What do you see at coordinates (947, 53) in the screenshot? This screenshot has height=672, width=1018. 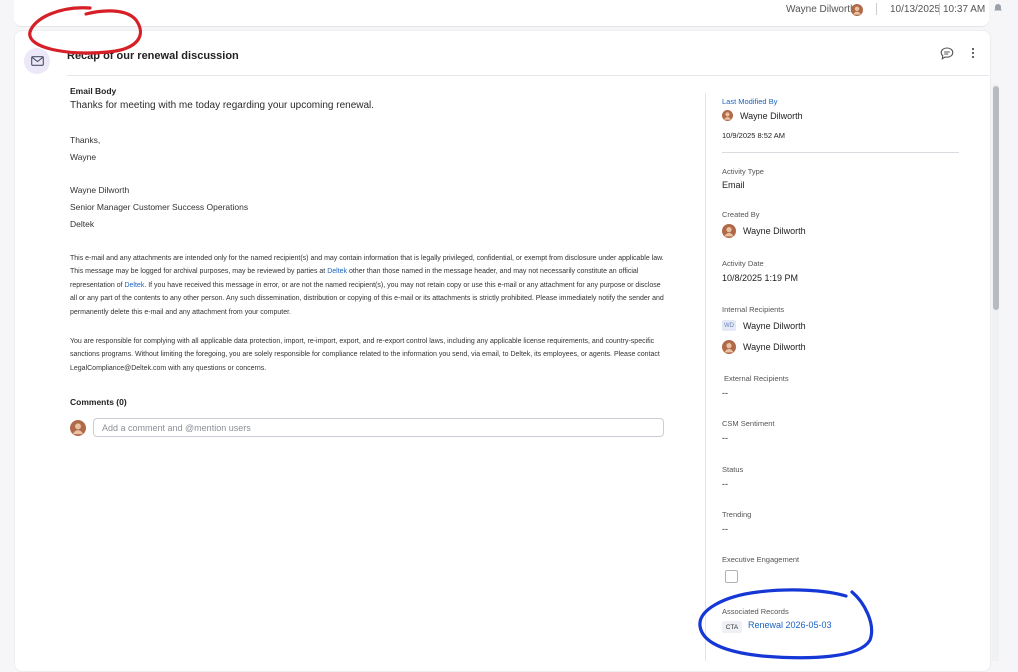 I see `comment-bubble-icon` at bounding box center [947, 53].